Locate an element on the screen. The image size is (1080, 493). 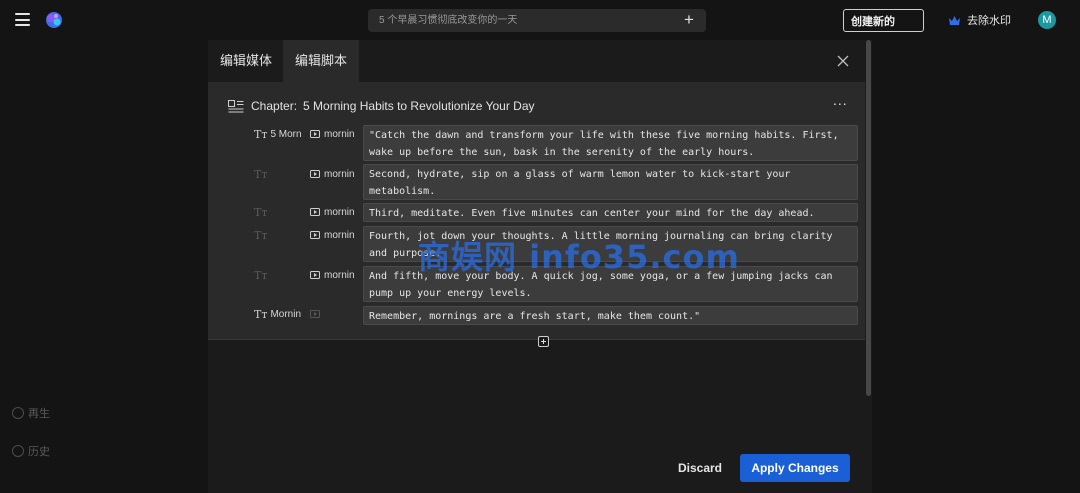
text-overlay-button: Tт Mornin is located at coordinates (279, 314).